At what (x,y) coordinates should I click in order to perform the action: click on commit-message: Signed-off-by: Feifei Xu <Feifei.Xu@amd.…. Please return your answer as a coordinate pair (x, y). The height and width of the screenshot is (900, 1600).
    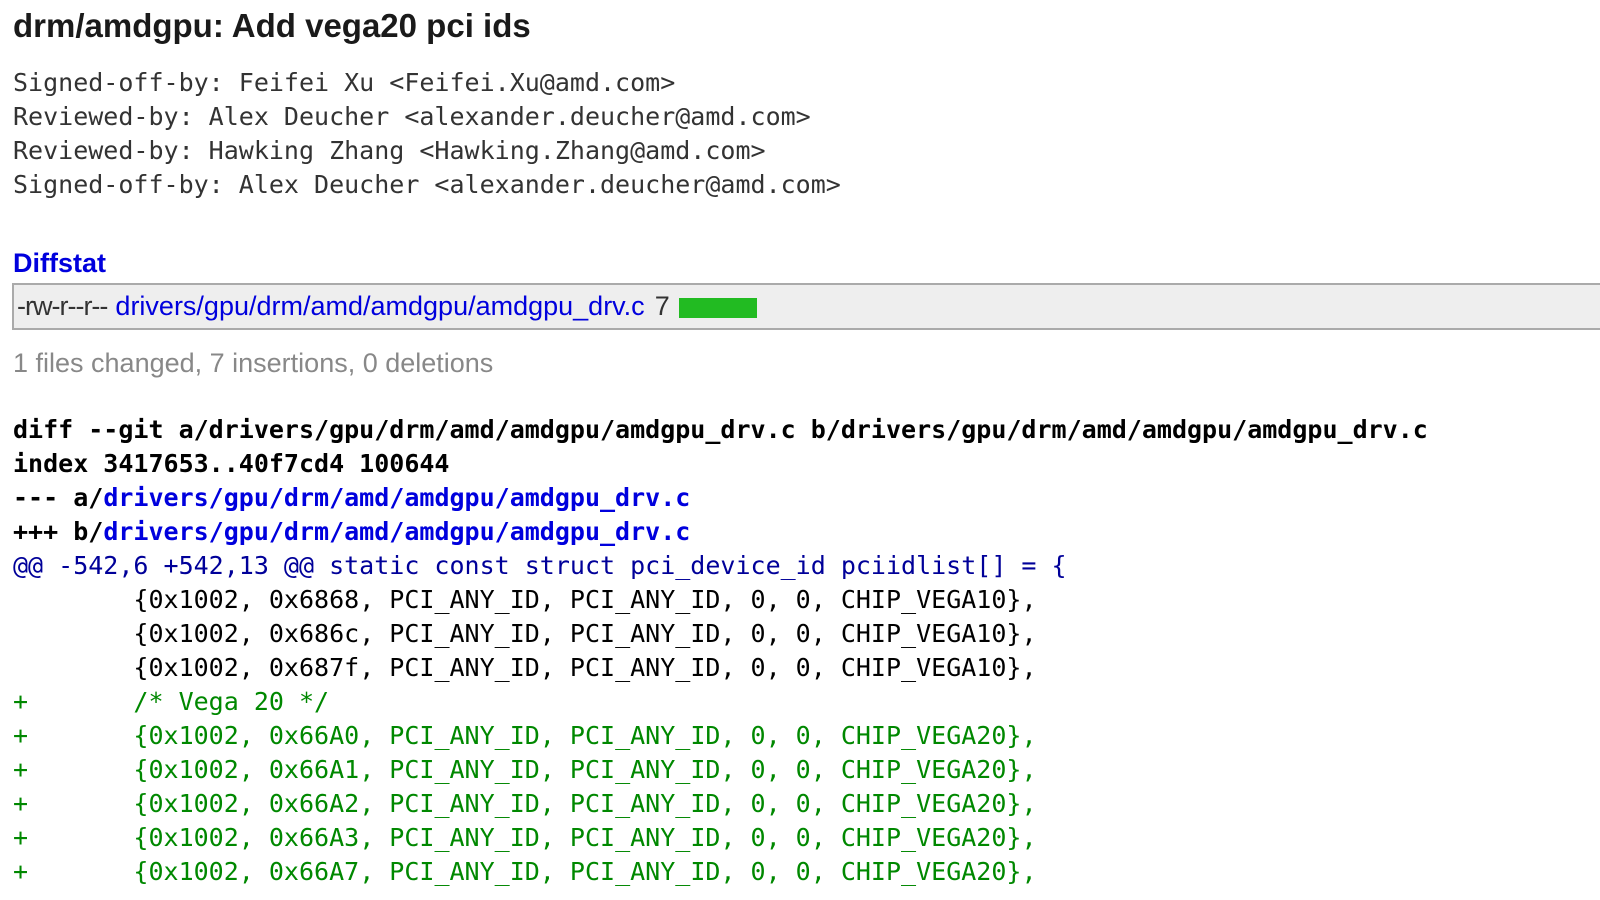
    Looking at the image, I should click on (427, 134).